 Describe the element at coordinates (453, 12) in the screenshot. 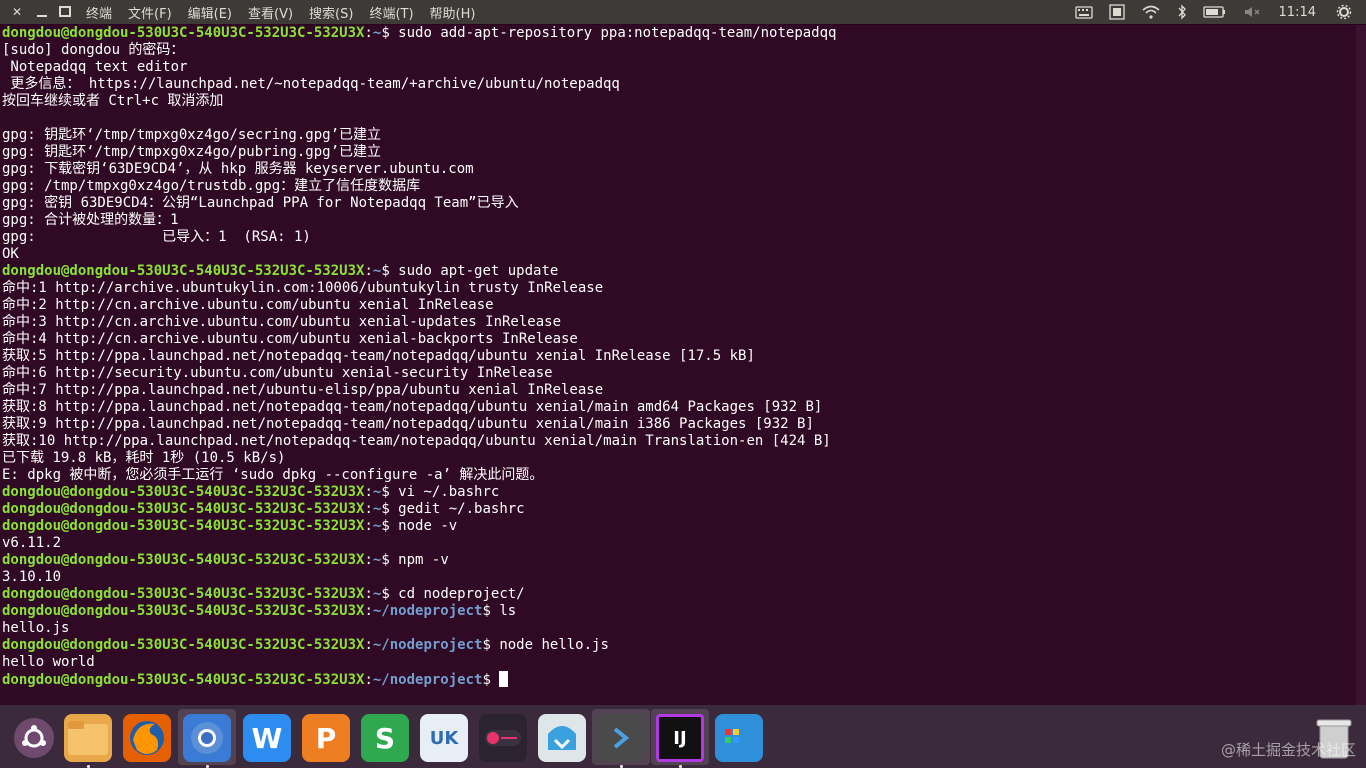

I see `menu-item-6: 帮助(H)` at that location.